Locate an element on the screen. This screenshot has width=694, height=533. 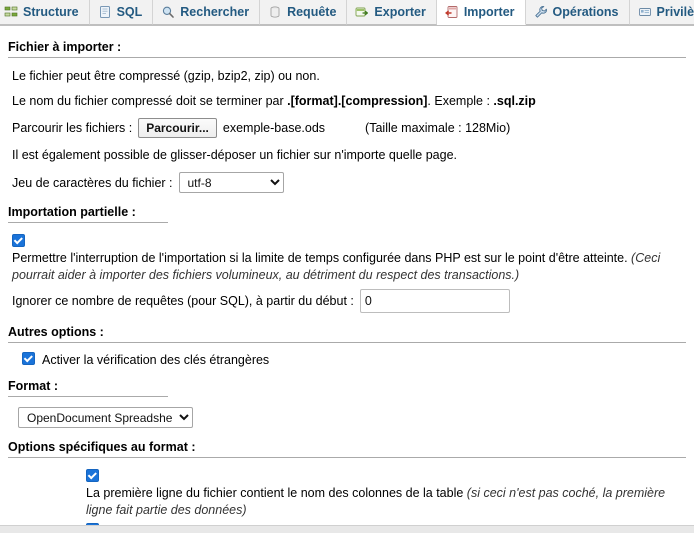
skip-queries-input is located at coordinates (434, 301).